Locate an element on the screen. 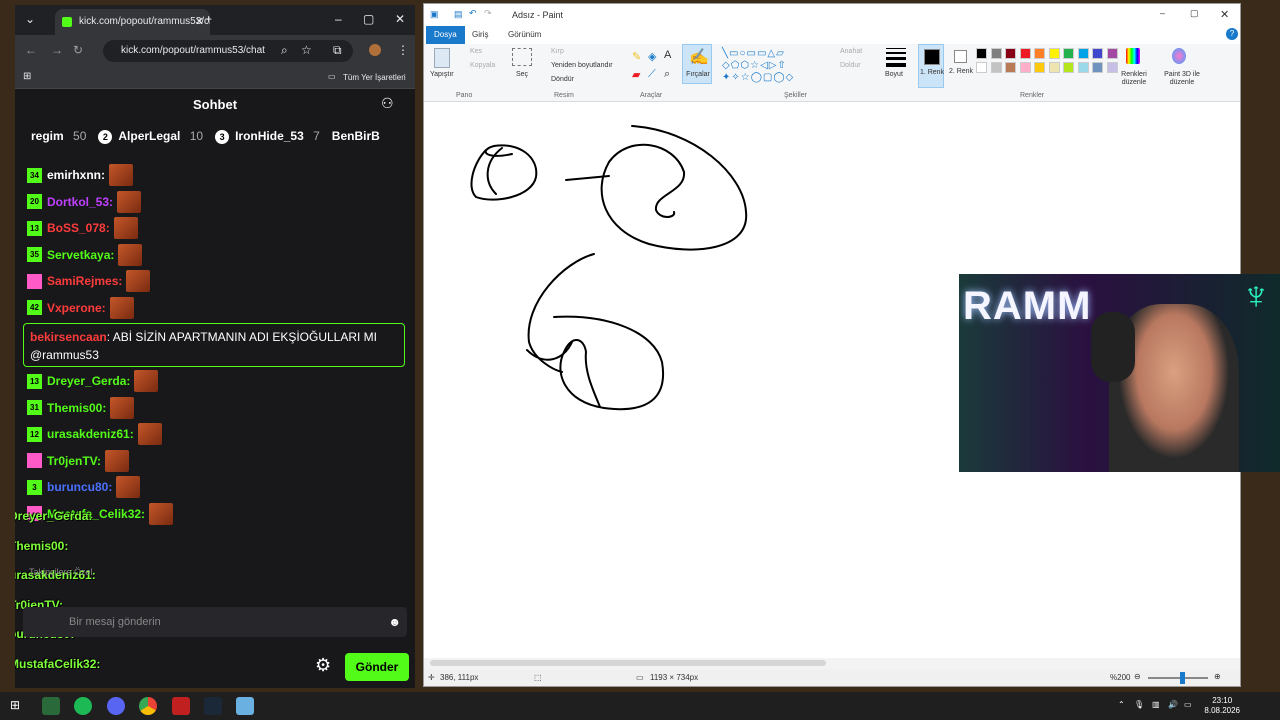 Image resolution: width=1280 pixels, height=720 pixels. close-tab-icon: ✕ is located at coordinates (199, 22).